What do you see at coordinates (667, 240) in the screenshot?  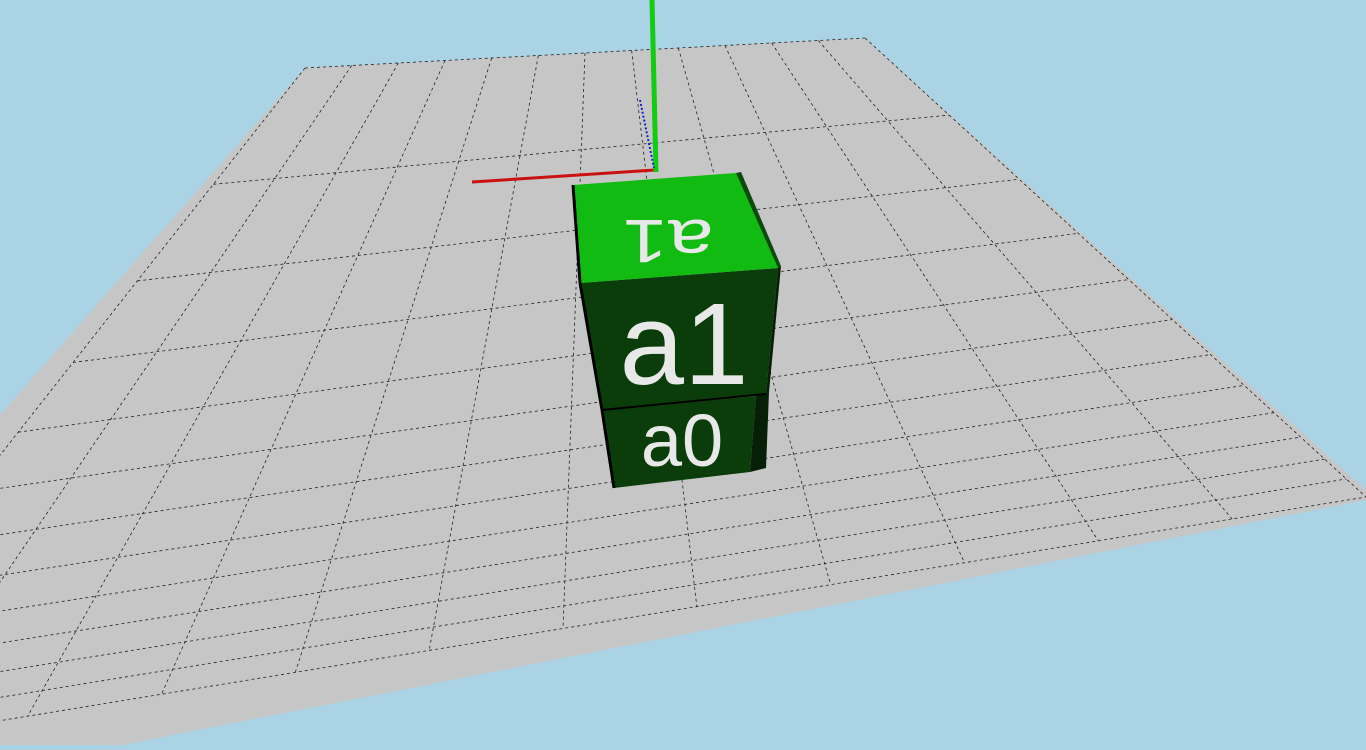 I see `block-a1-top-label: a1` at bounding box center [667, 240].